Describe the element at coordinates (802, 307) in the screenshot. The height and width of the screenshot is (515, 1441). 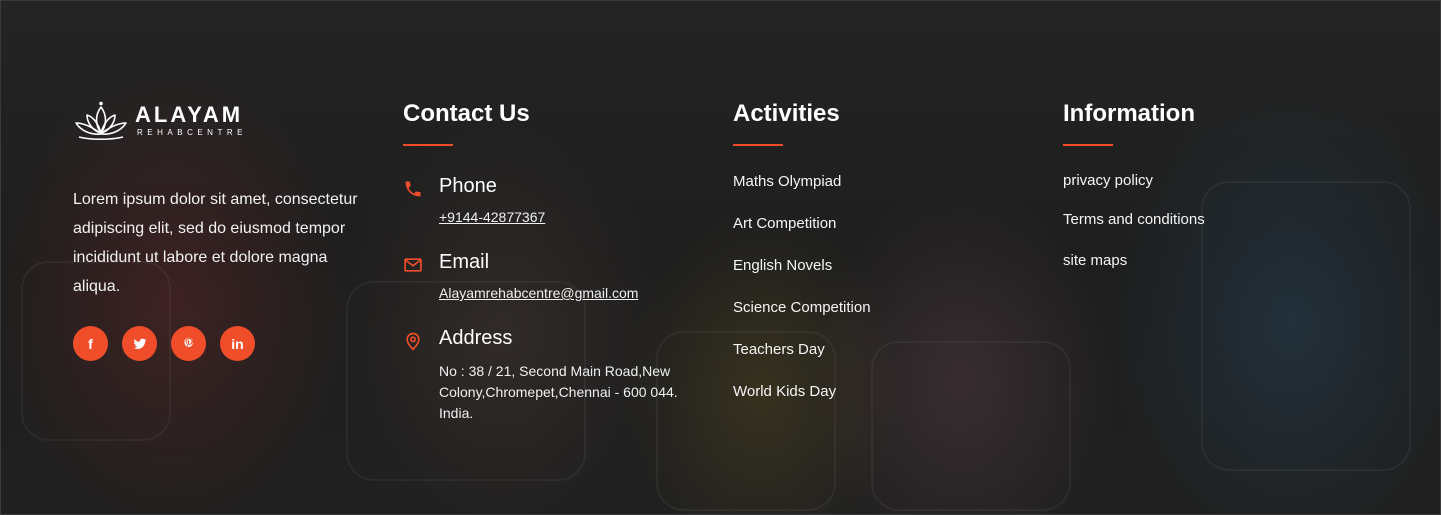
I see `activity-link: Science Competition` at that location.